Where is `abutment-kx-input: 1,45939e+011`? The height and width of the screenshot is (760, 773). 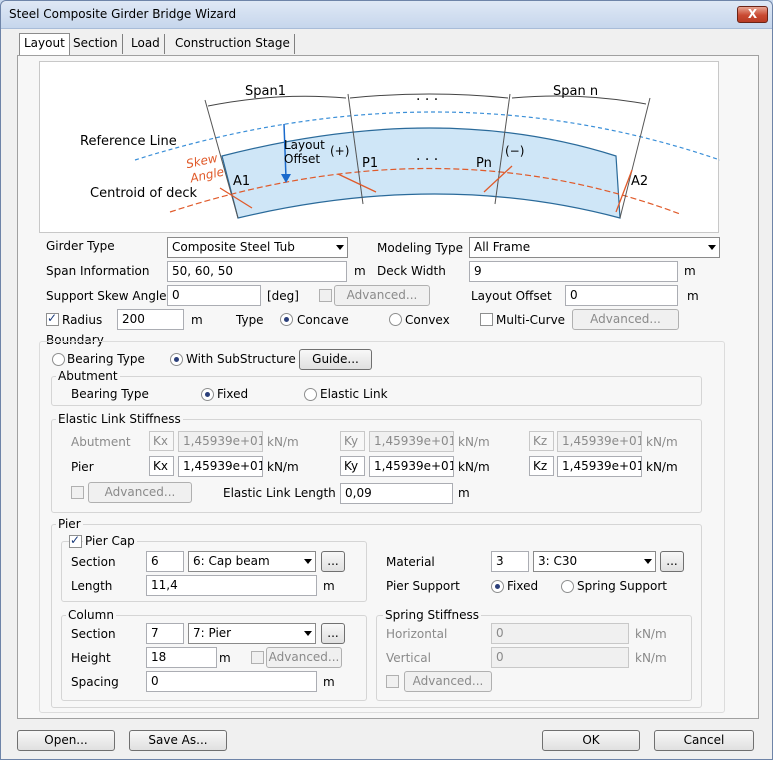 abutment-kx-input: 1,45939e+011 is located at coordinates (220, 441).